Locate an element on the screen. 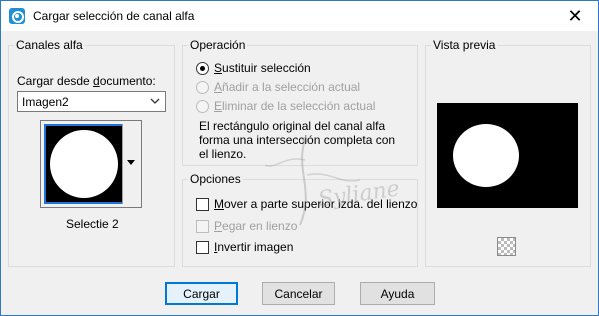 Image resolution: width=599 pixels, height=316 pixels. document-select: Imagen2 is located at coordinates (91, 101).